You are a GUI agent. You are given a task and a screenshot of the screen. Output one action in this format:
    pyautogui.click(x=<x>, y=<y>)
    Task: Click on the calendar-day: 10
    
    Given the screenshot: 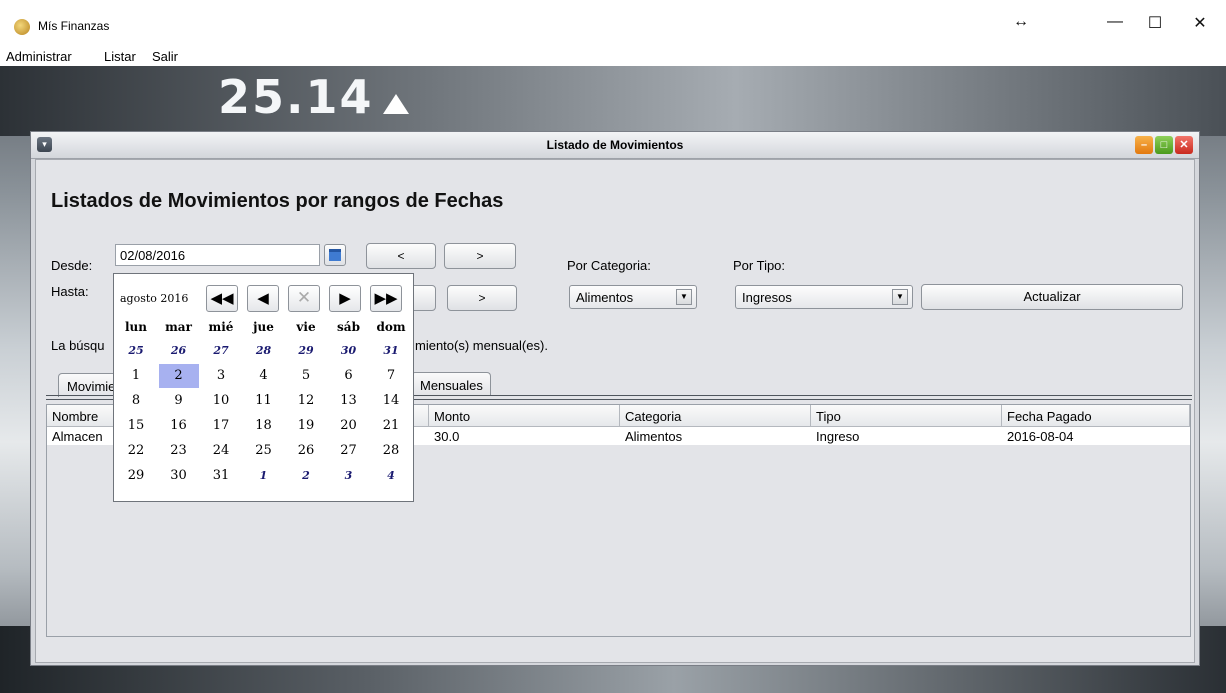 What is the action you would take?
    pyautogui.click(x=221, y=401)
    